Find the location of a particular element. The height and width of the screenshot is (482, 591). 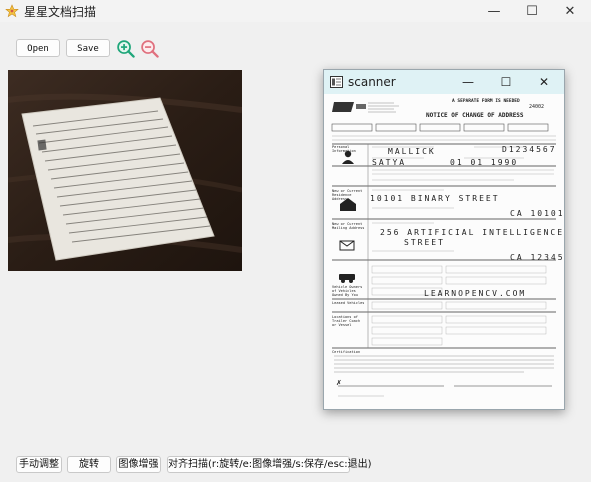

scanner-window-icon is located at coordinates (336, 82).